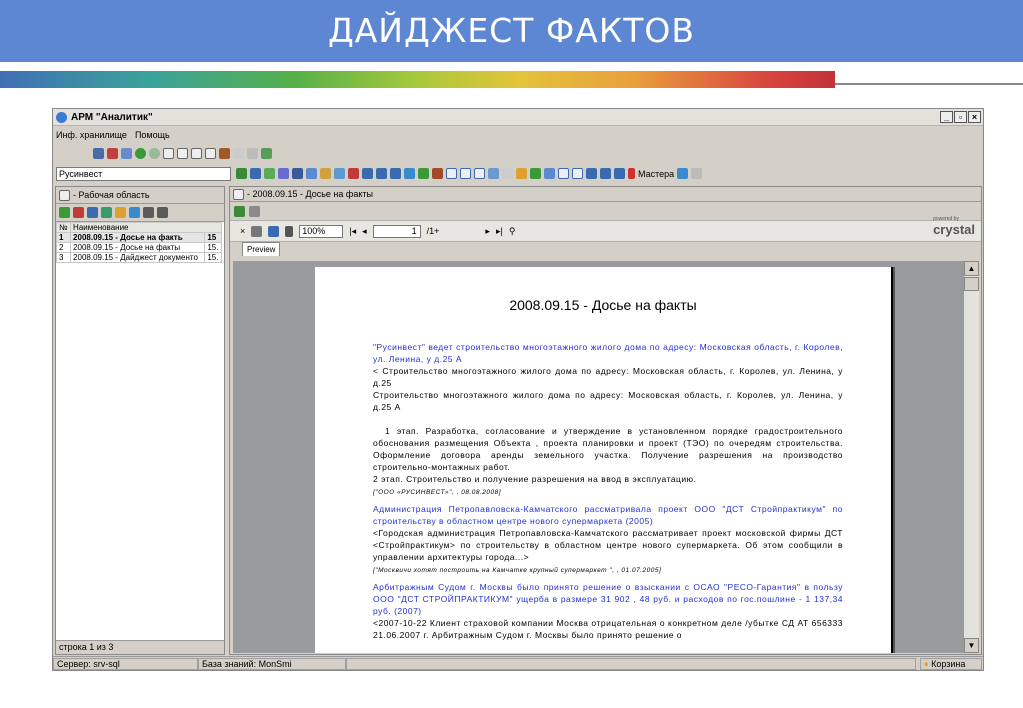 Image resolution: width=1023 pixels, height=708 pixels. Describe the element at coordinates (120, 212) in the screenshot. I see `basket-icon` at that location.